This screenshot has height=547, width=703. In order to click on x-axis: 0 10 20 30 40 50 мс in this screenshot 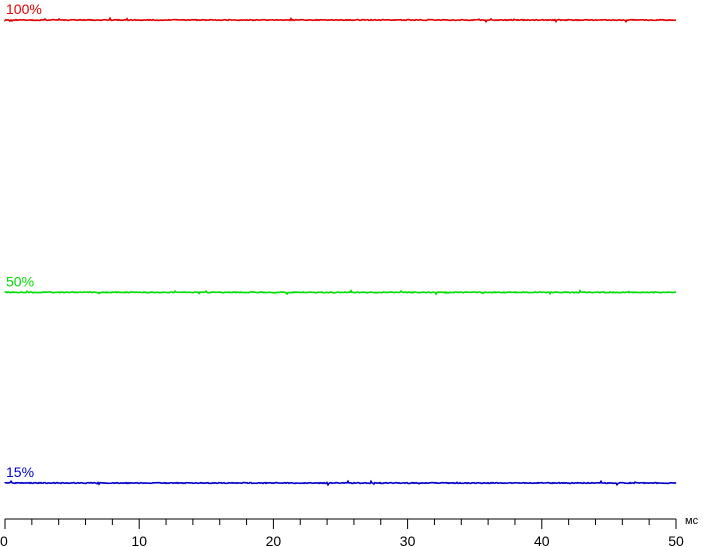, I will do `click(349, 531)`.